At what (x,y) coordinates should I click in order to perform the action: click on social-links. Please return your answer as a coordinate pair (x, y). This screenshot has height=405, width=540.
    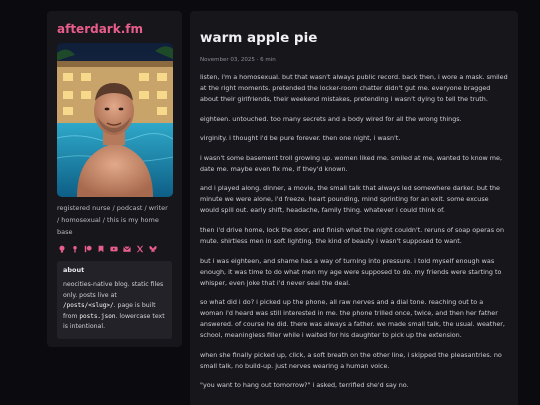
    Looking at the image, I should click on (114, 249).